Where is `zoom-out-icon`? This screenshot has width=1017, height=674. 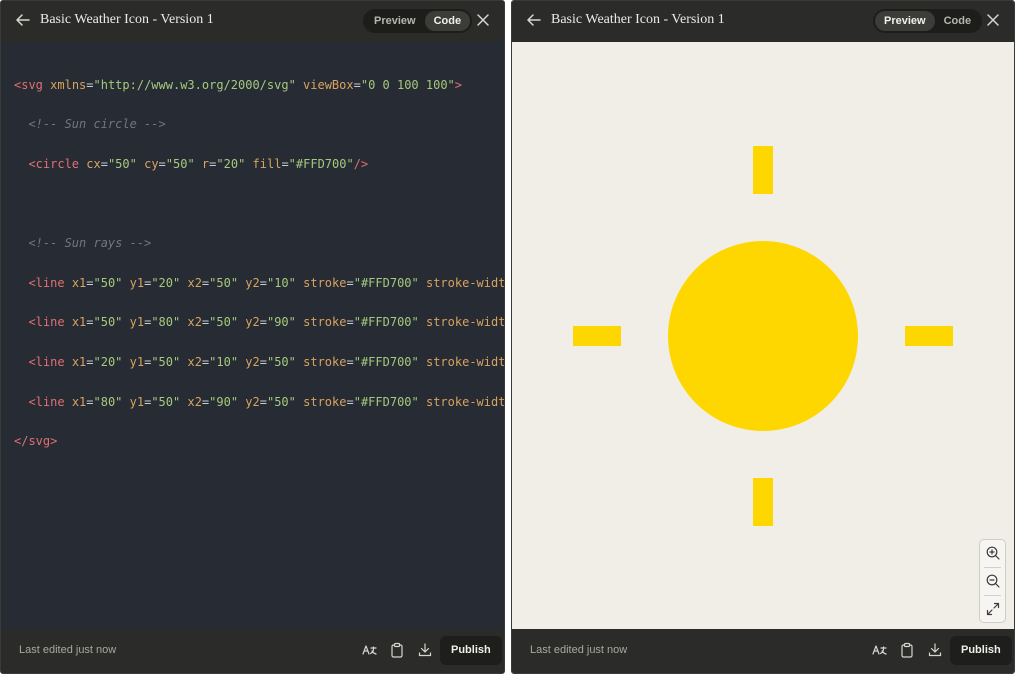 zoom-out-icon is located at coordinates (993, 581).